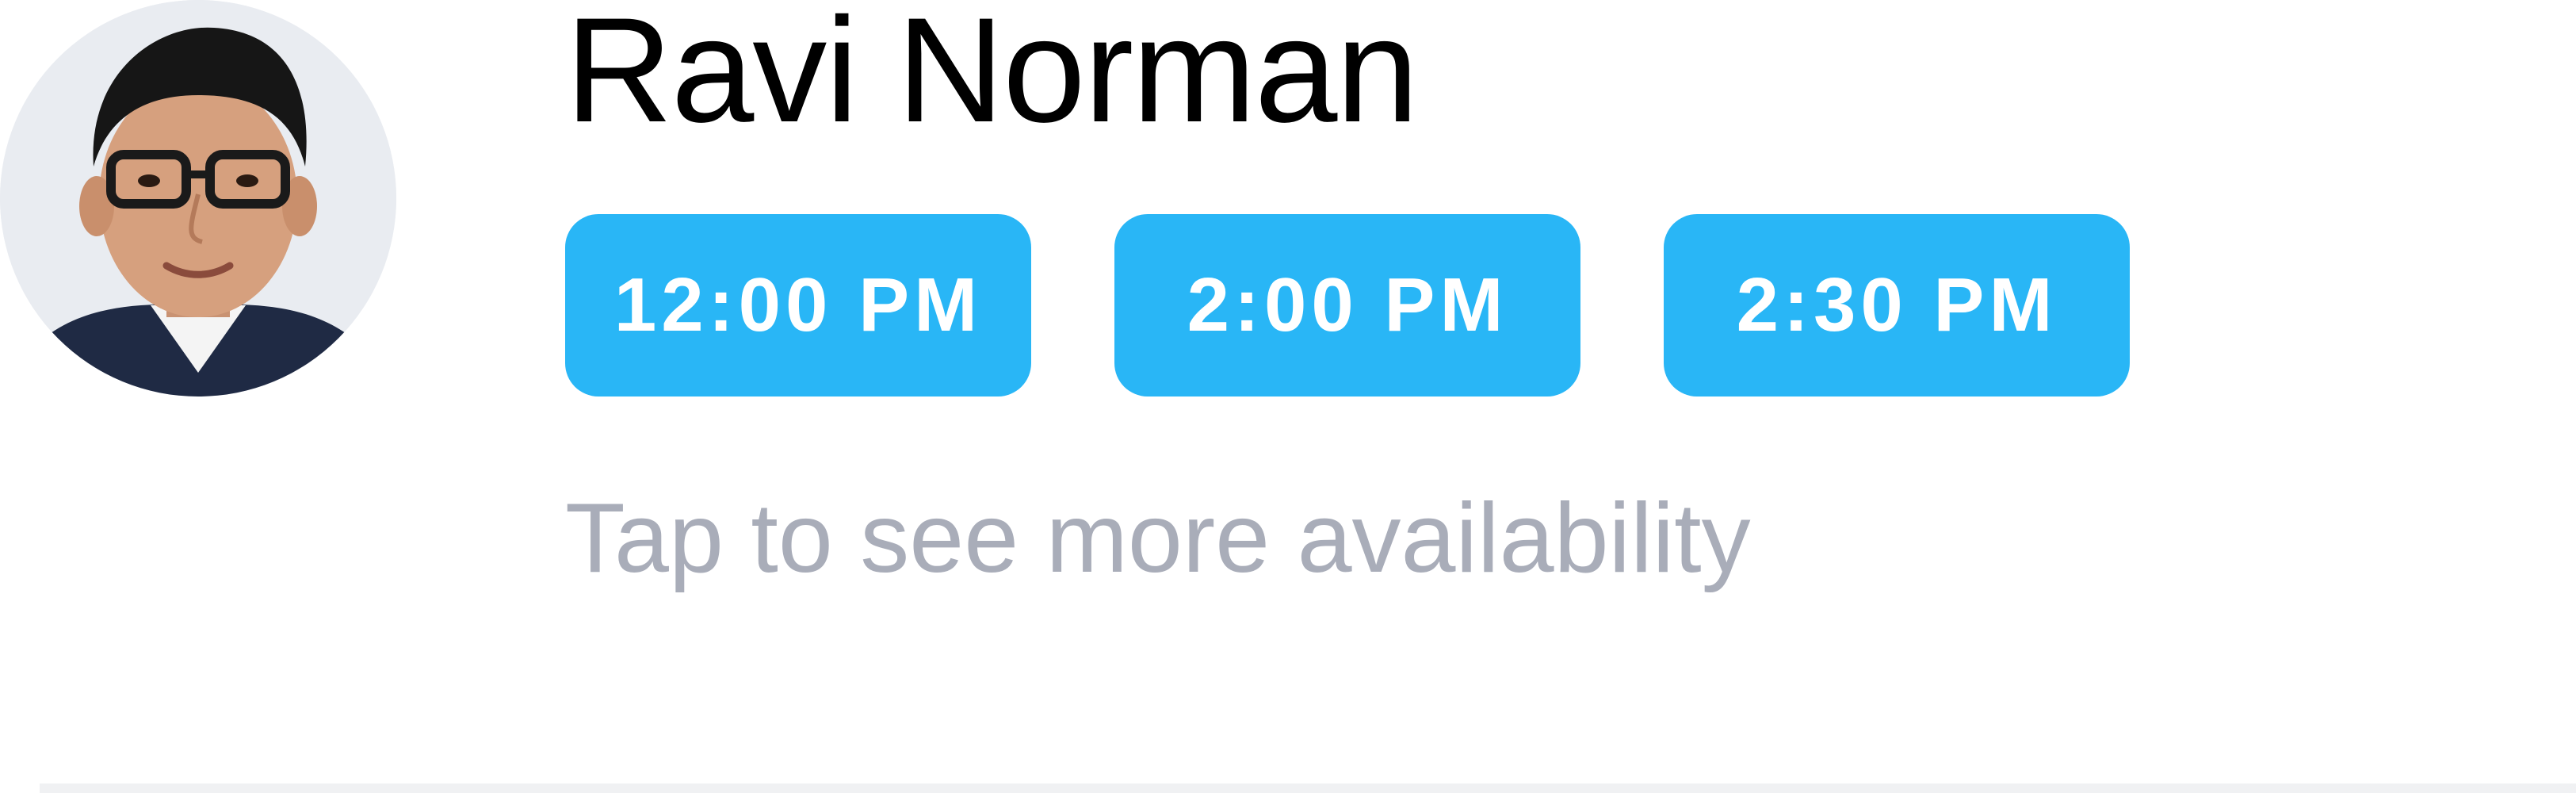 This screenshot has width=2576, height=793. What do you see at coordinates (798, 305) in the screenshot?
I see `time-slot-button-1: 12:00 PM` at bounding box center [798, 305].